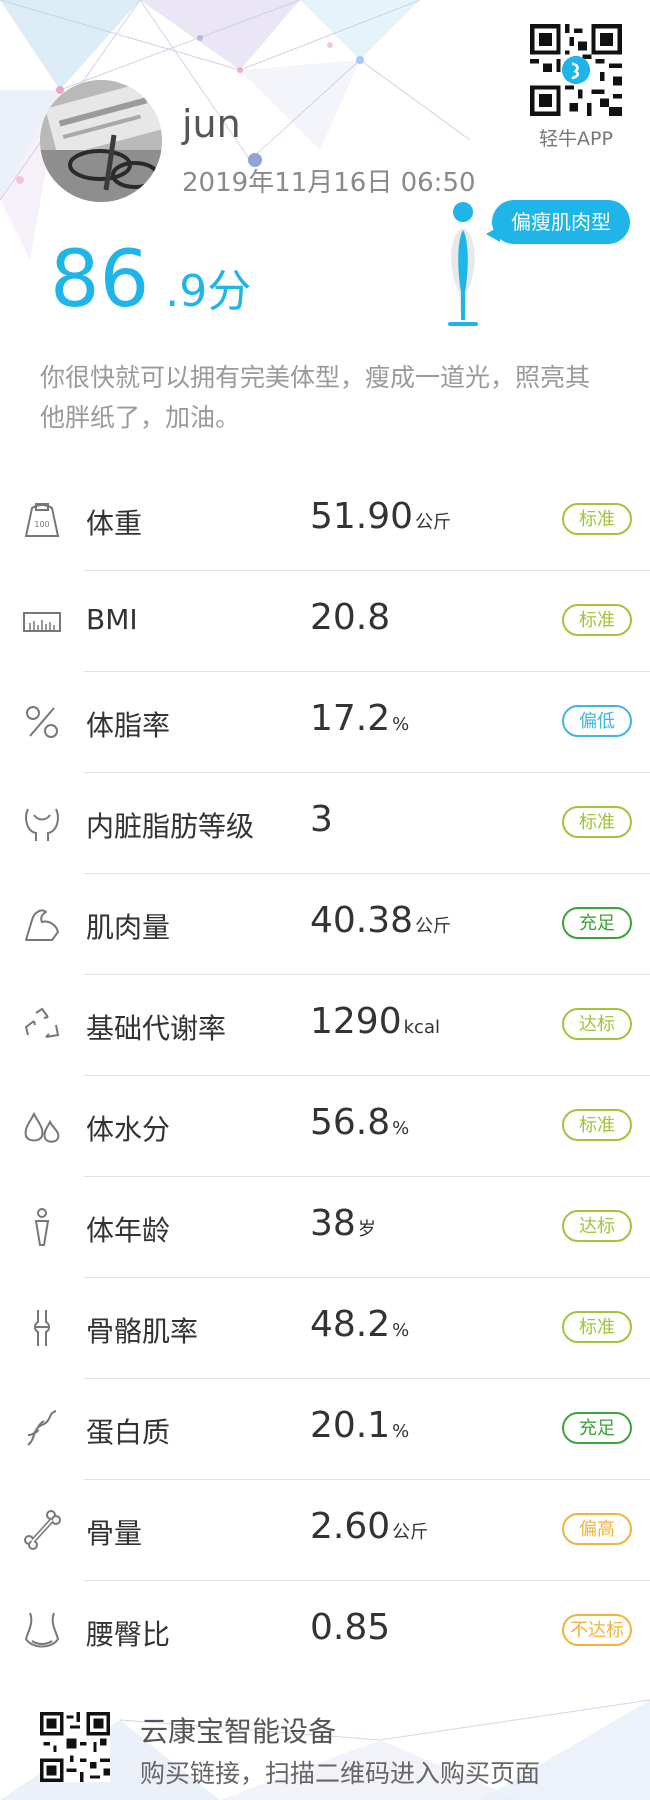  I want to click on score-integer: 86, so click(100, 280).